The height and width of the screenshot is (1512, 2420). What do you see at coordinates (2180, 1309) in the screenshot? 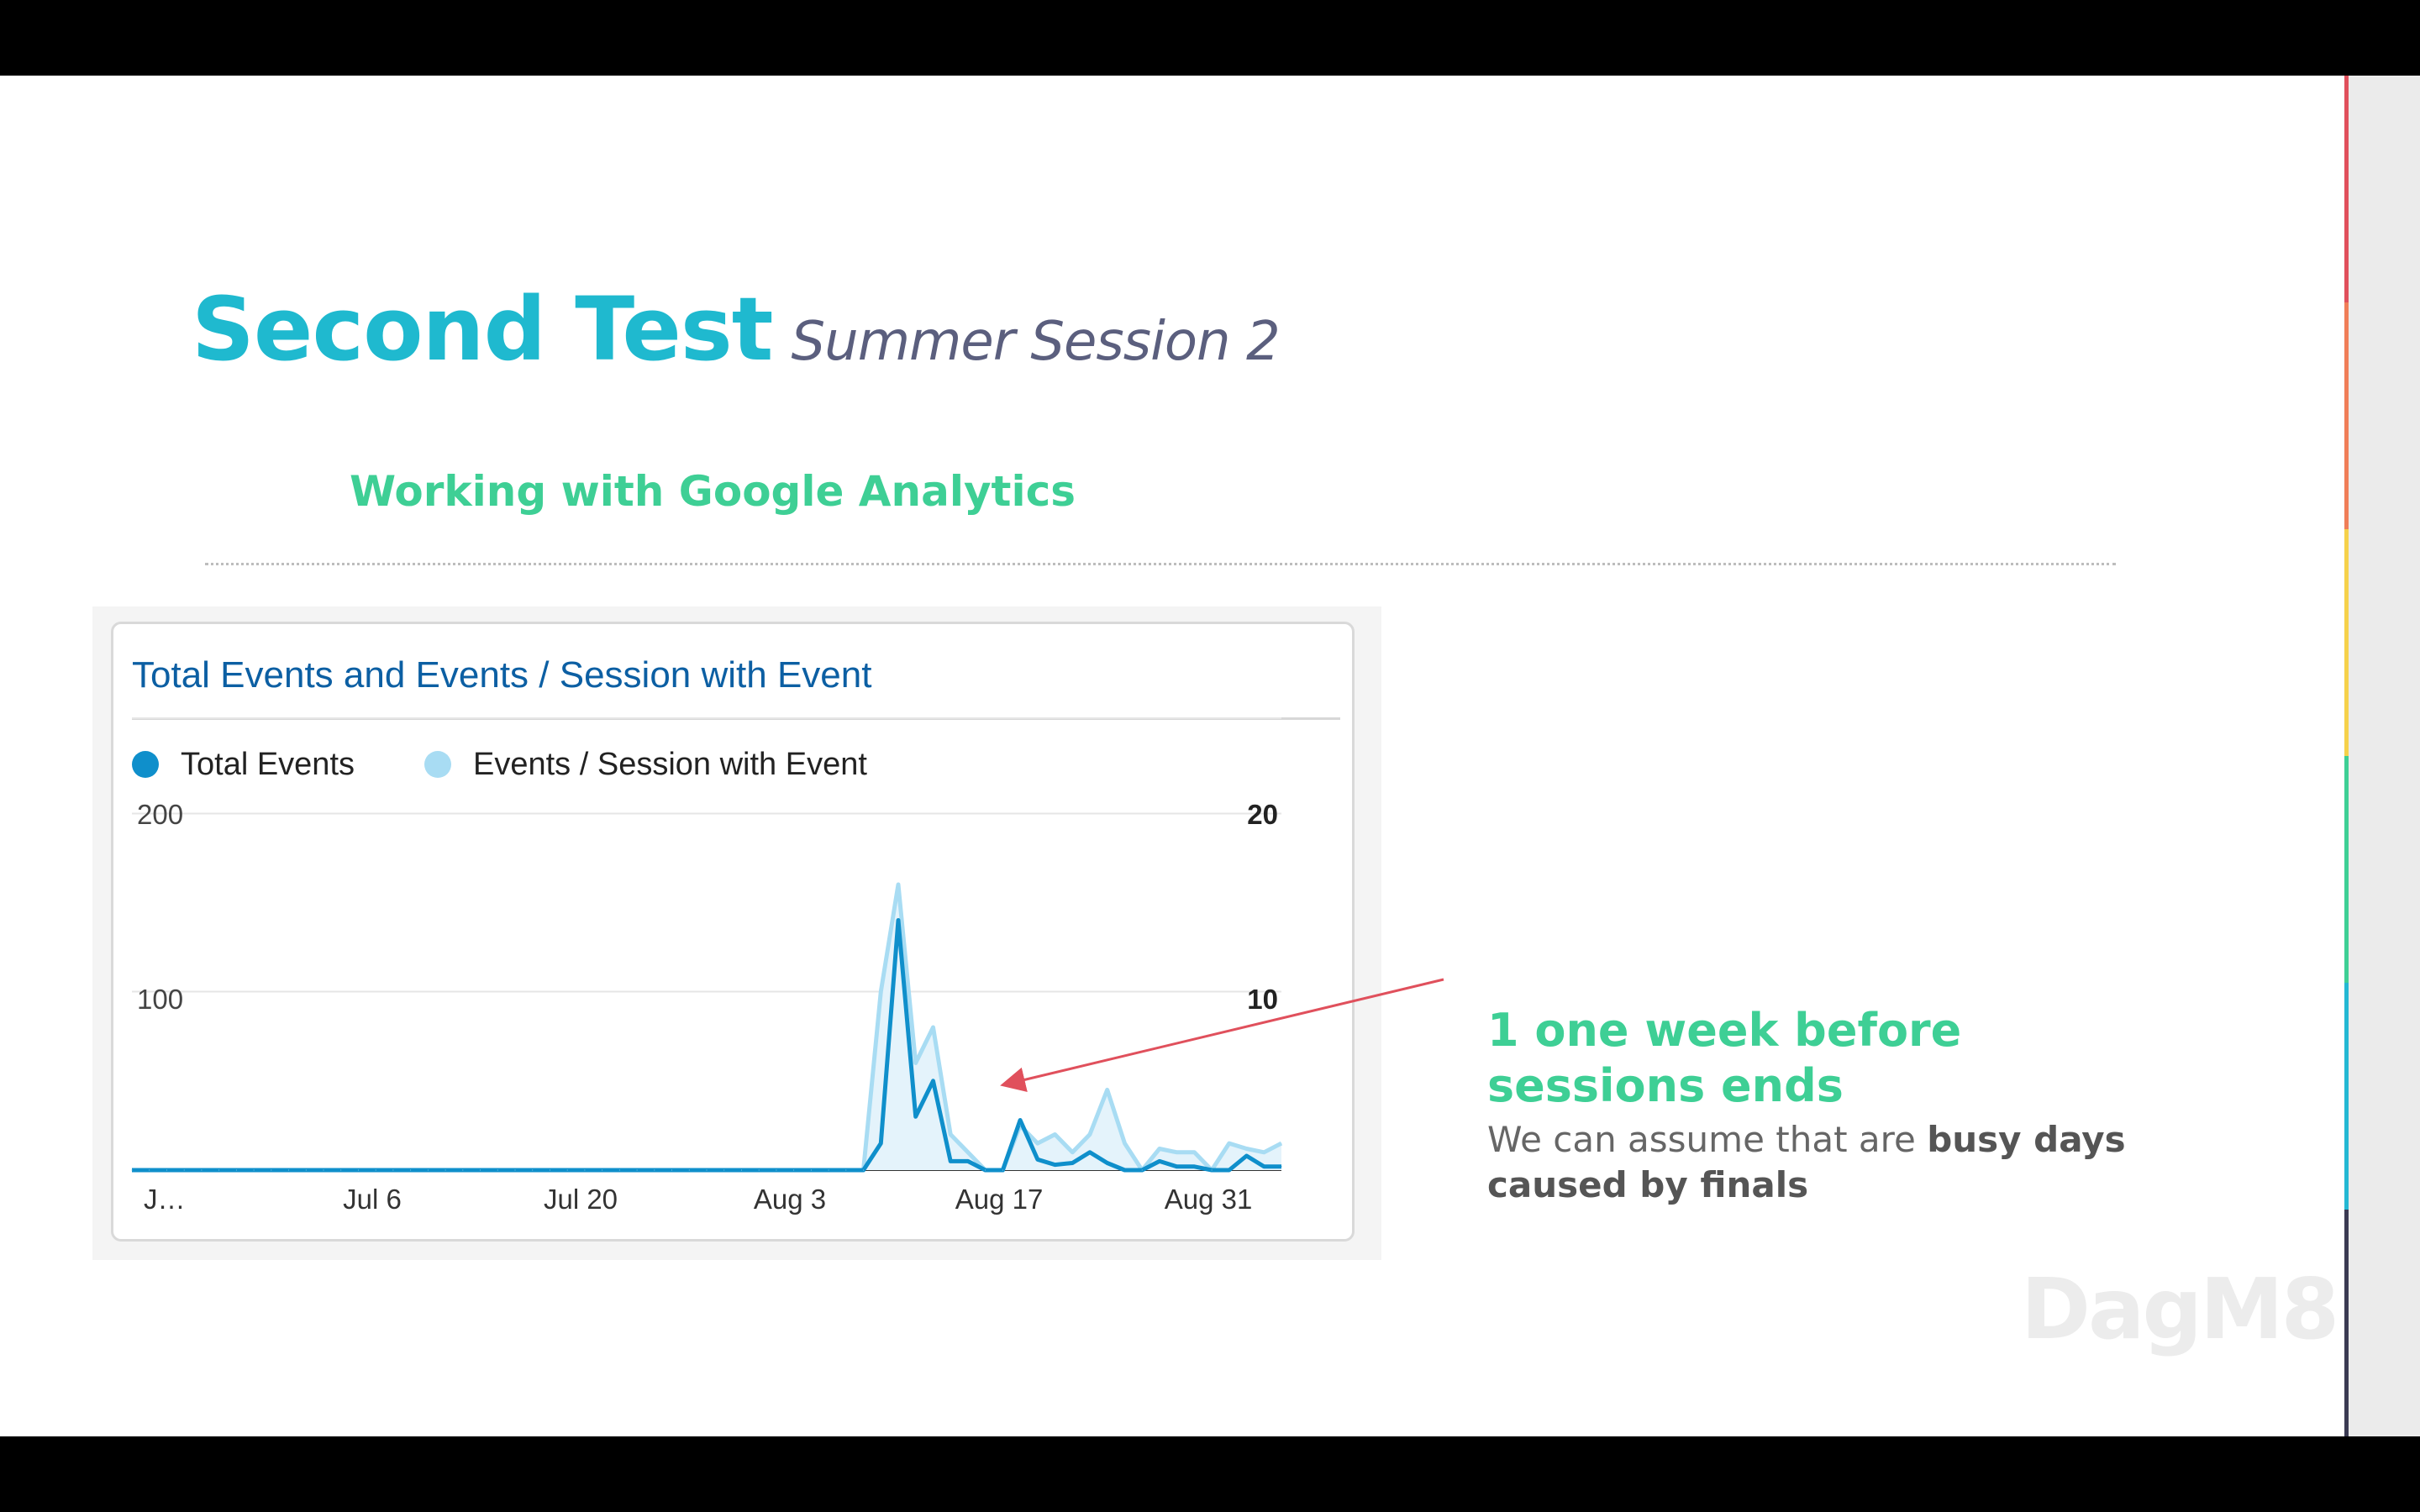
I see `dagm8-logo: DagM8` at bounding box center [2180, 1309].